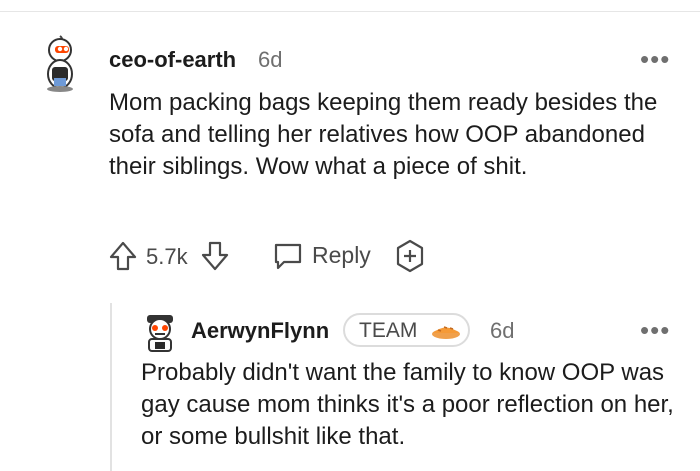  What do you see at coordinates (341, 255) in the screenshot?
I see `reply-label: Reply` at bounding box center [341, 255].